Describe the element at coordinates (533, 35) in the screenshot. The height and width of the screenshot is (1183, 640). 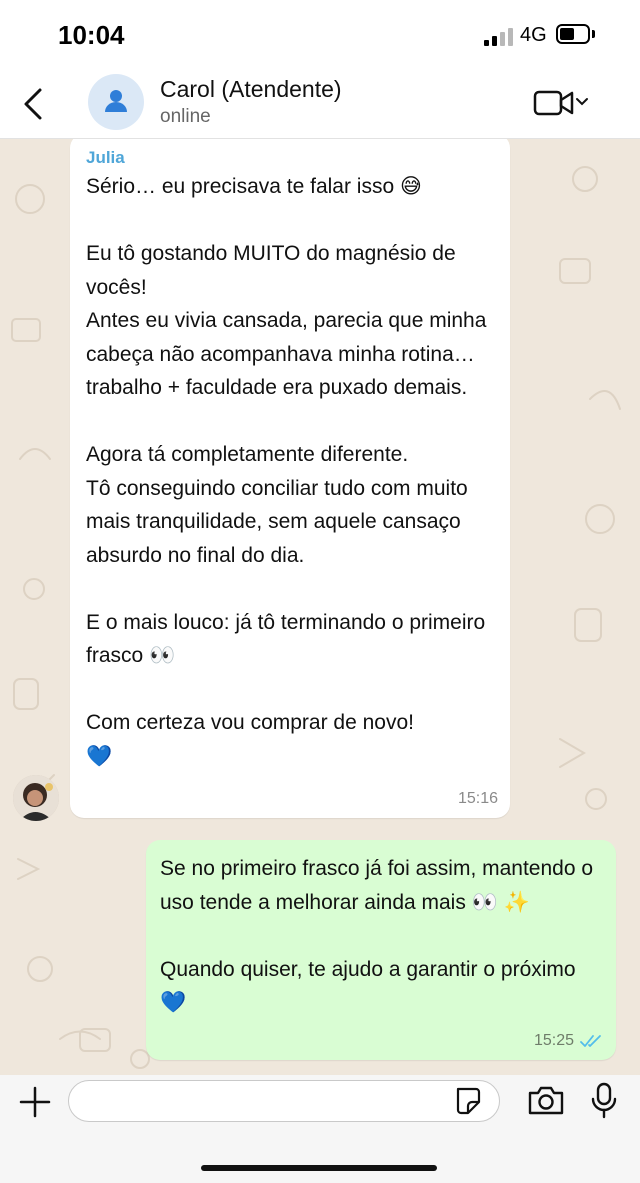
I see `network-label: 4G` at that location.